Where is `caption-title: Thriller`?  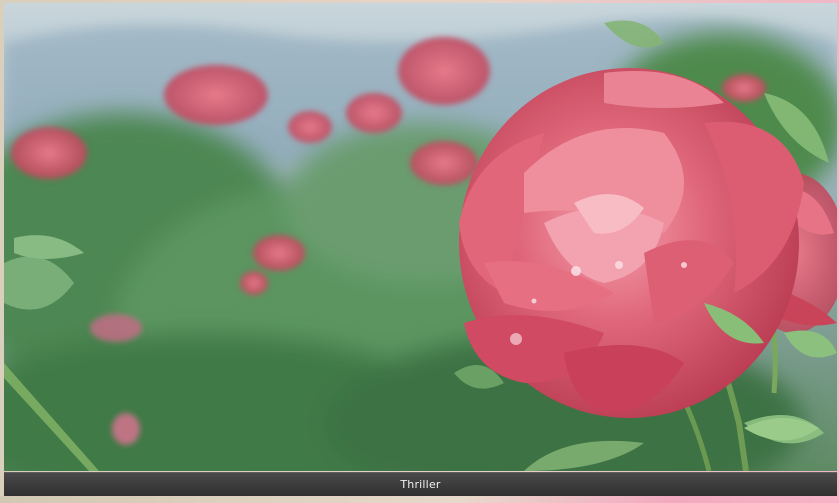
caption-title: Thriller is located at coordinates (420, 484).